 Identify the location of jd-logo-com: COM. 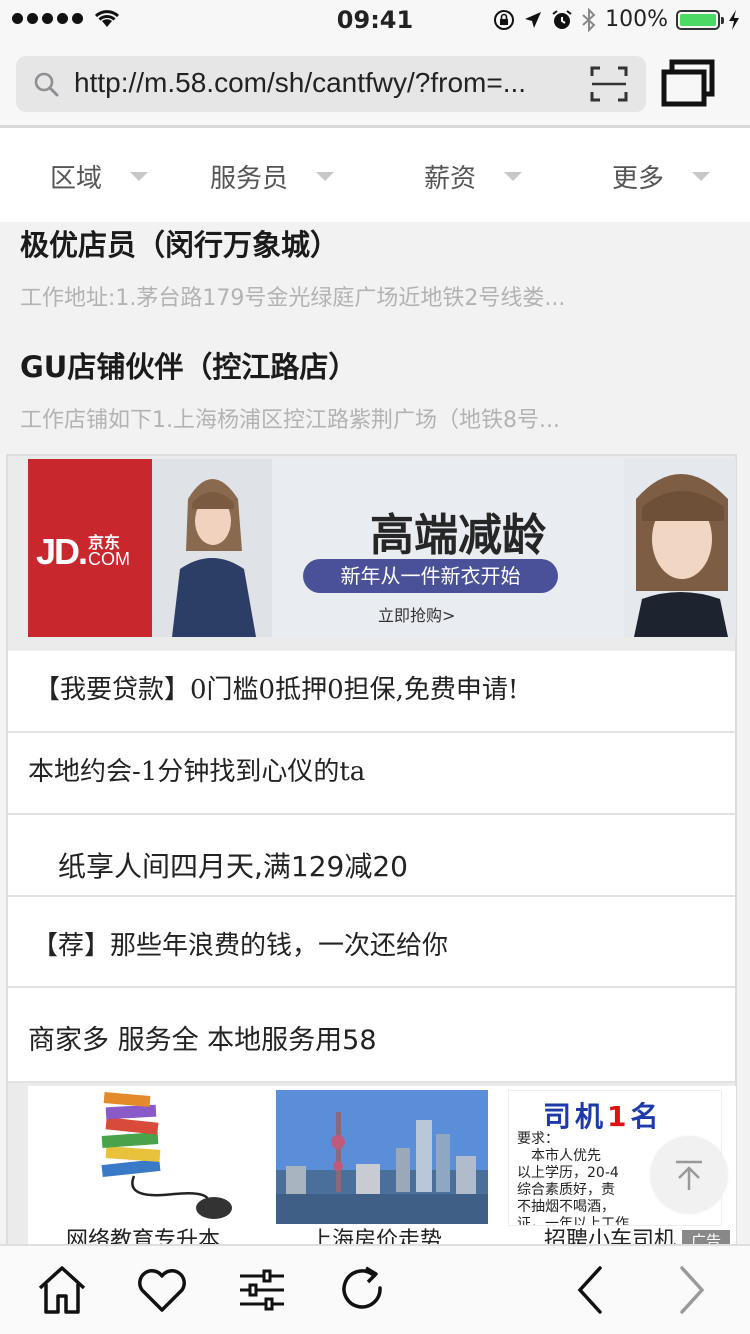
(109, 559).